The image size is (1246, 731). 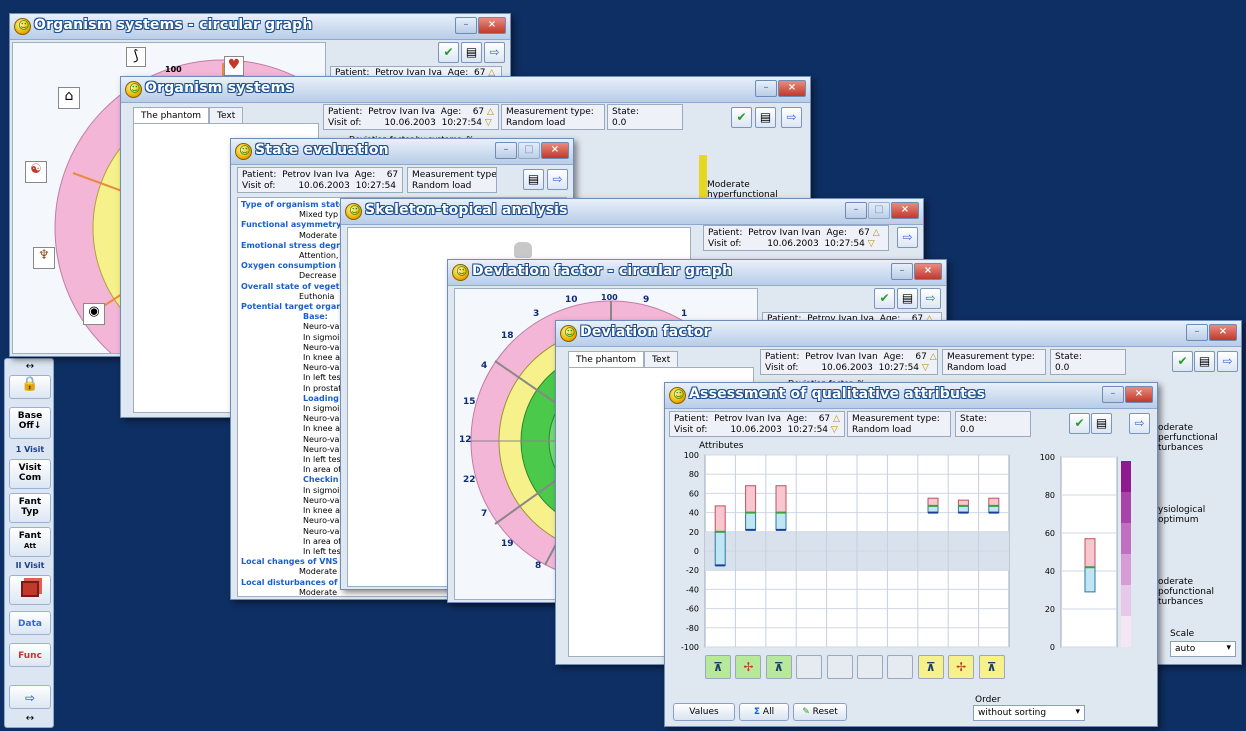 I want to click on values-button: Values, so click(x=704, y=712).